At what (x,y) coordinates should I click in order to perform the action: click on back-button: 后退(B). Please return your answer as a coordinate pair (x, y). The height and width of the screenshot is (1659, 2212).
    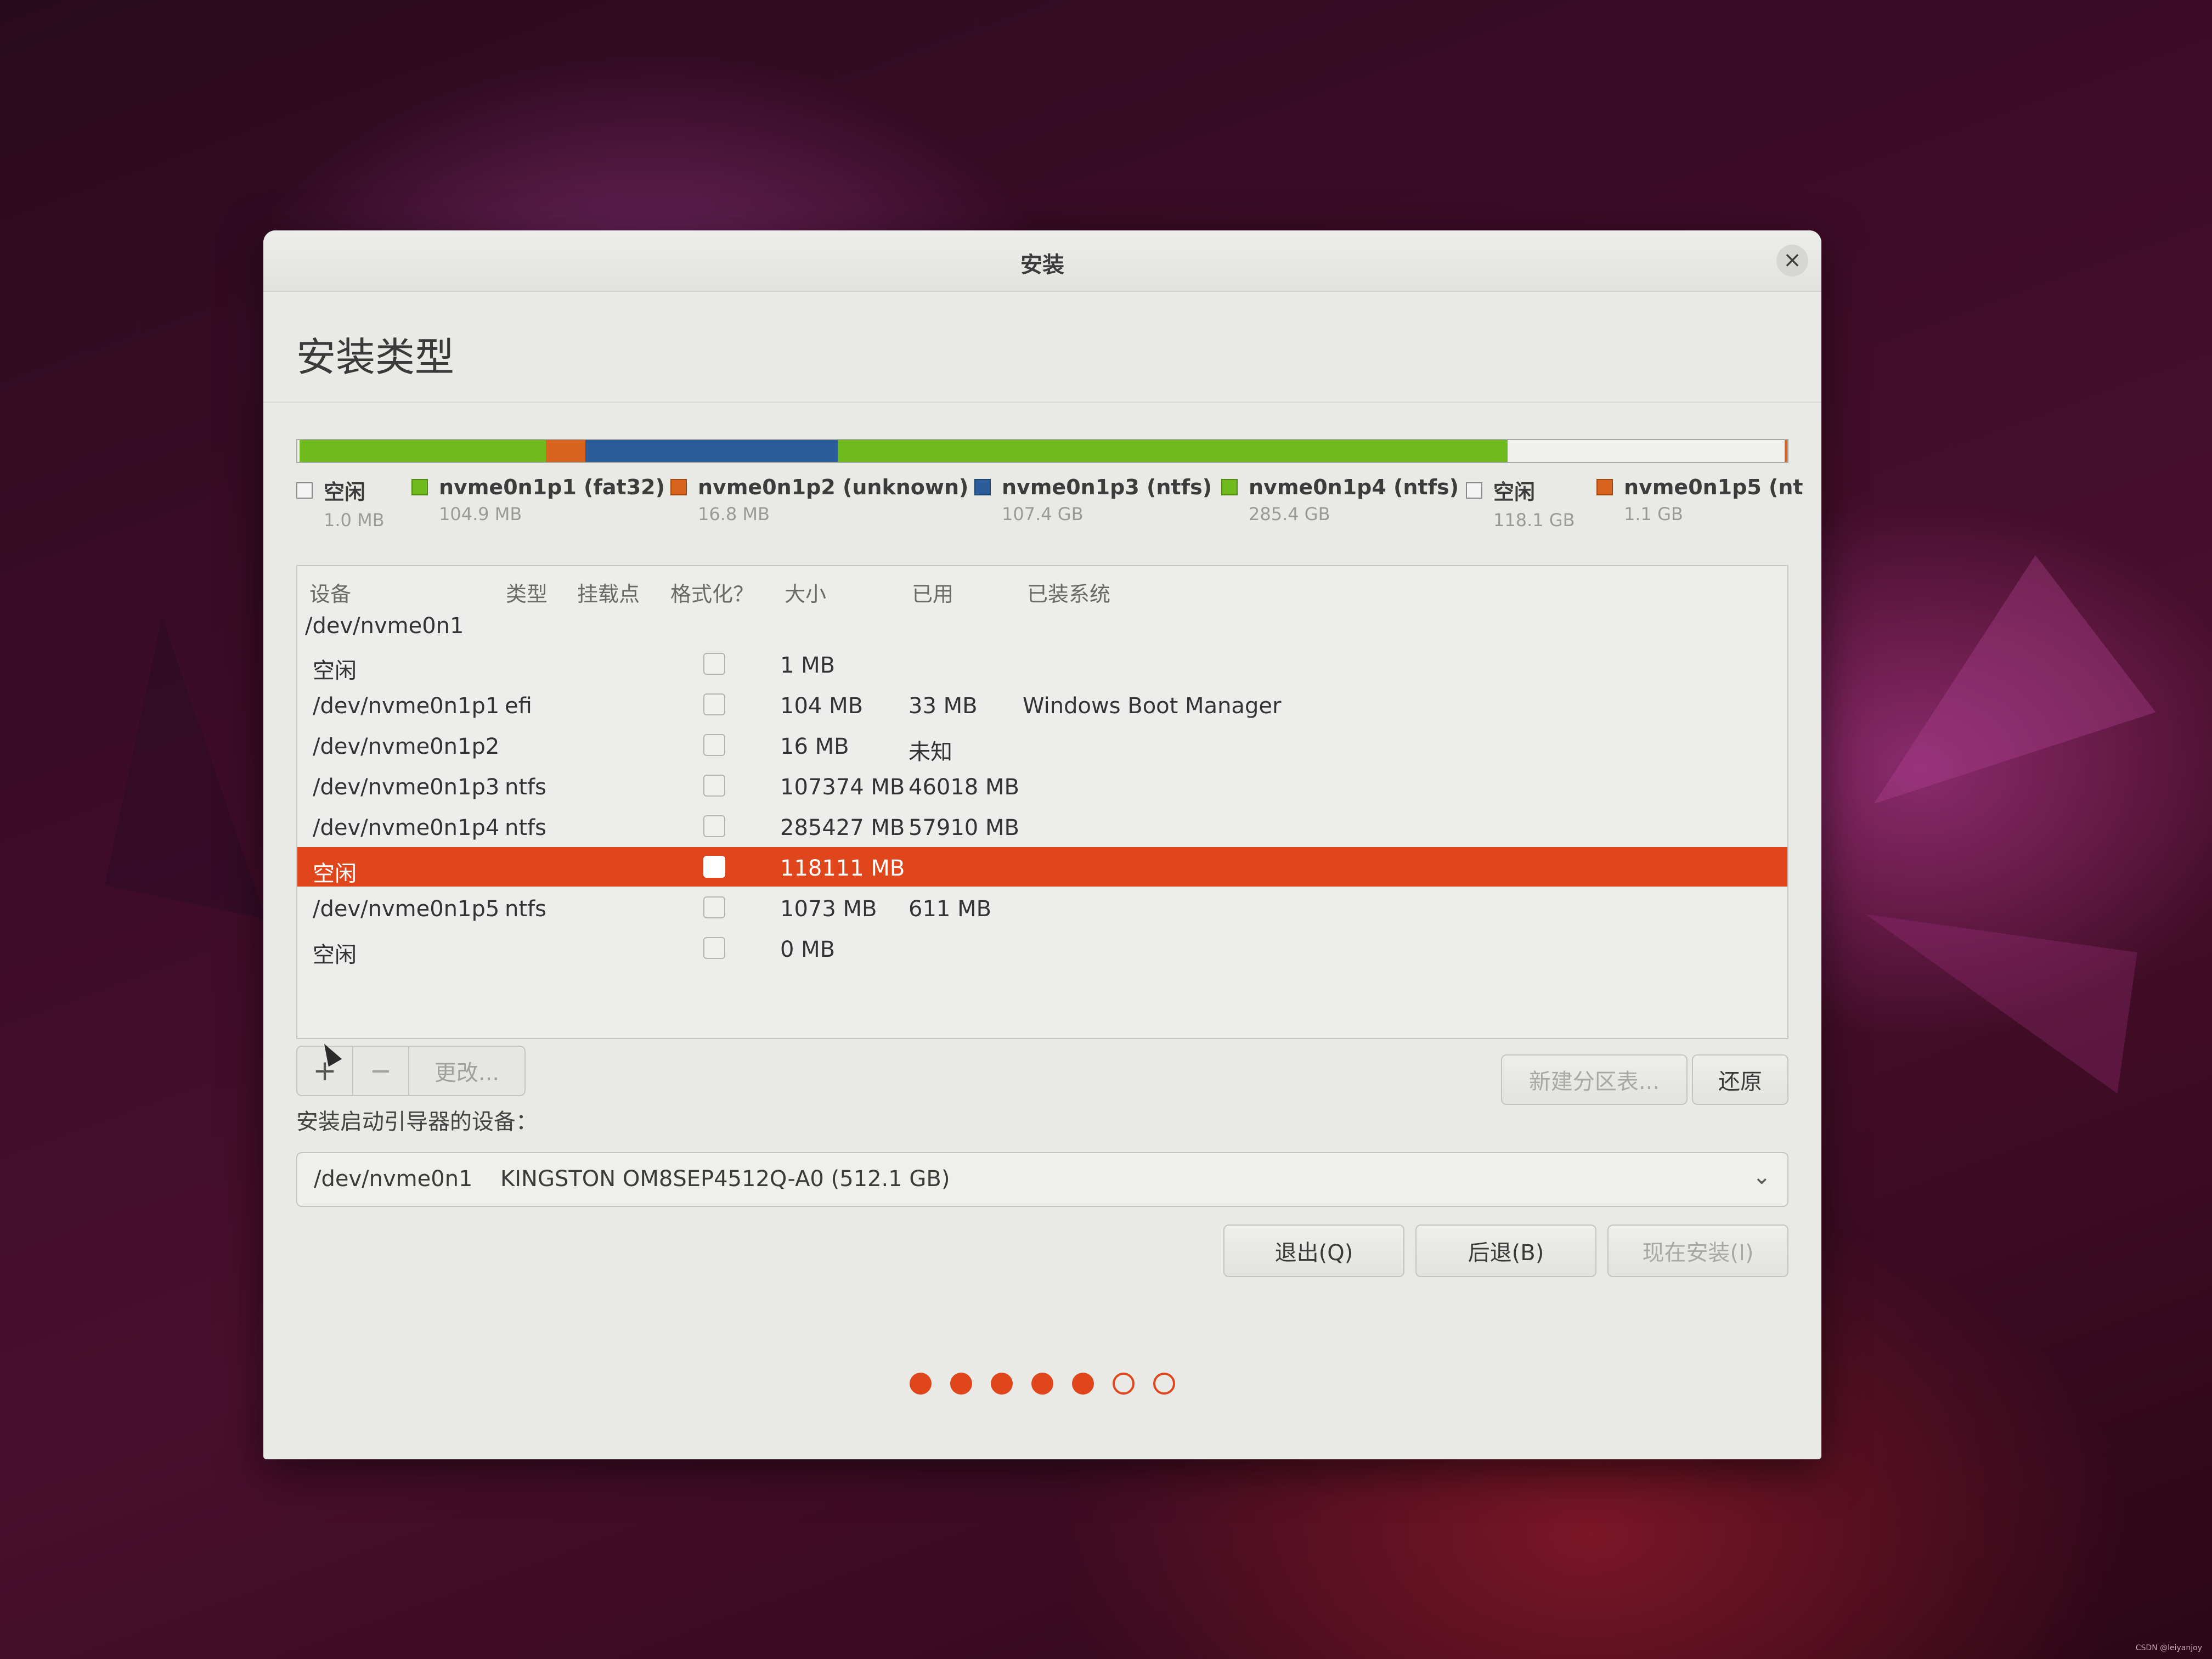
    Looking at the image, I should click on (1506, 1250).